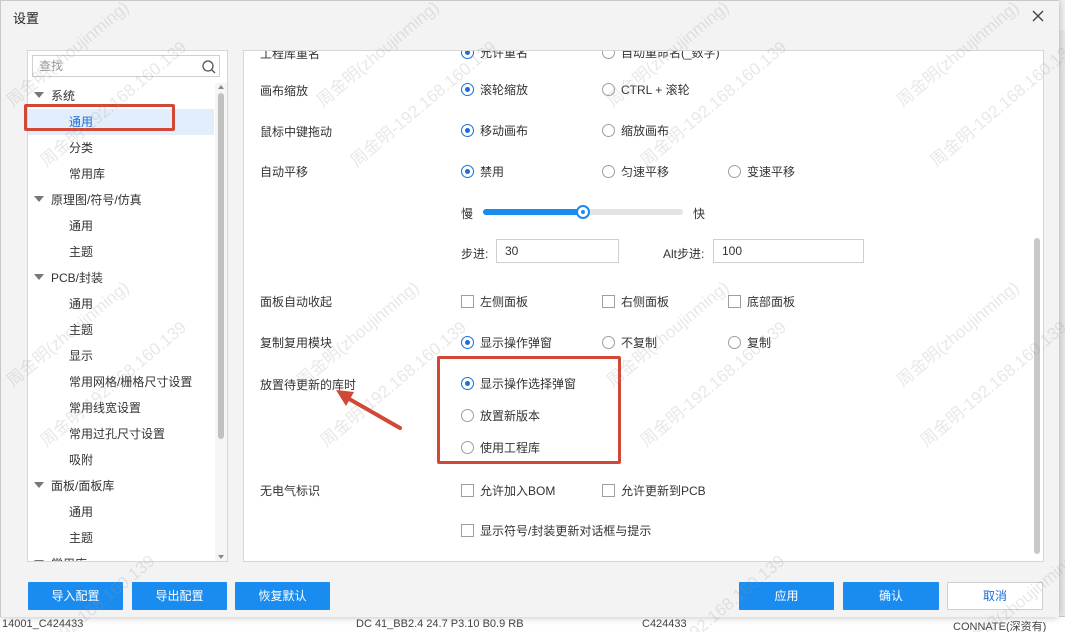 This screenshot has width=1065, height=632. I want to click on radio-label: 禁用, so click(492, 172).